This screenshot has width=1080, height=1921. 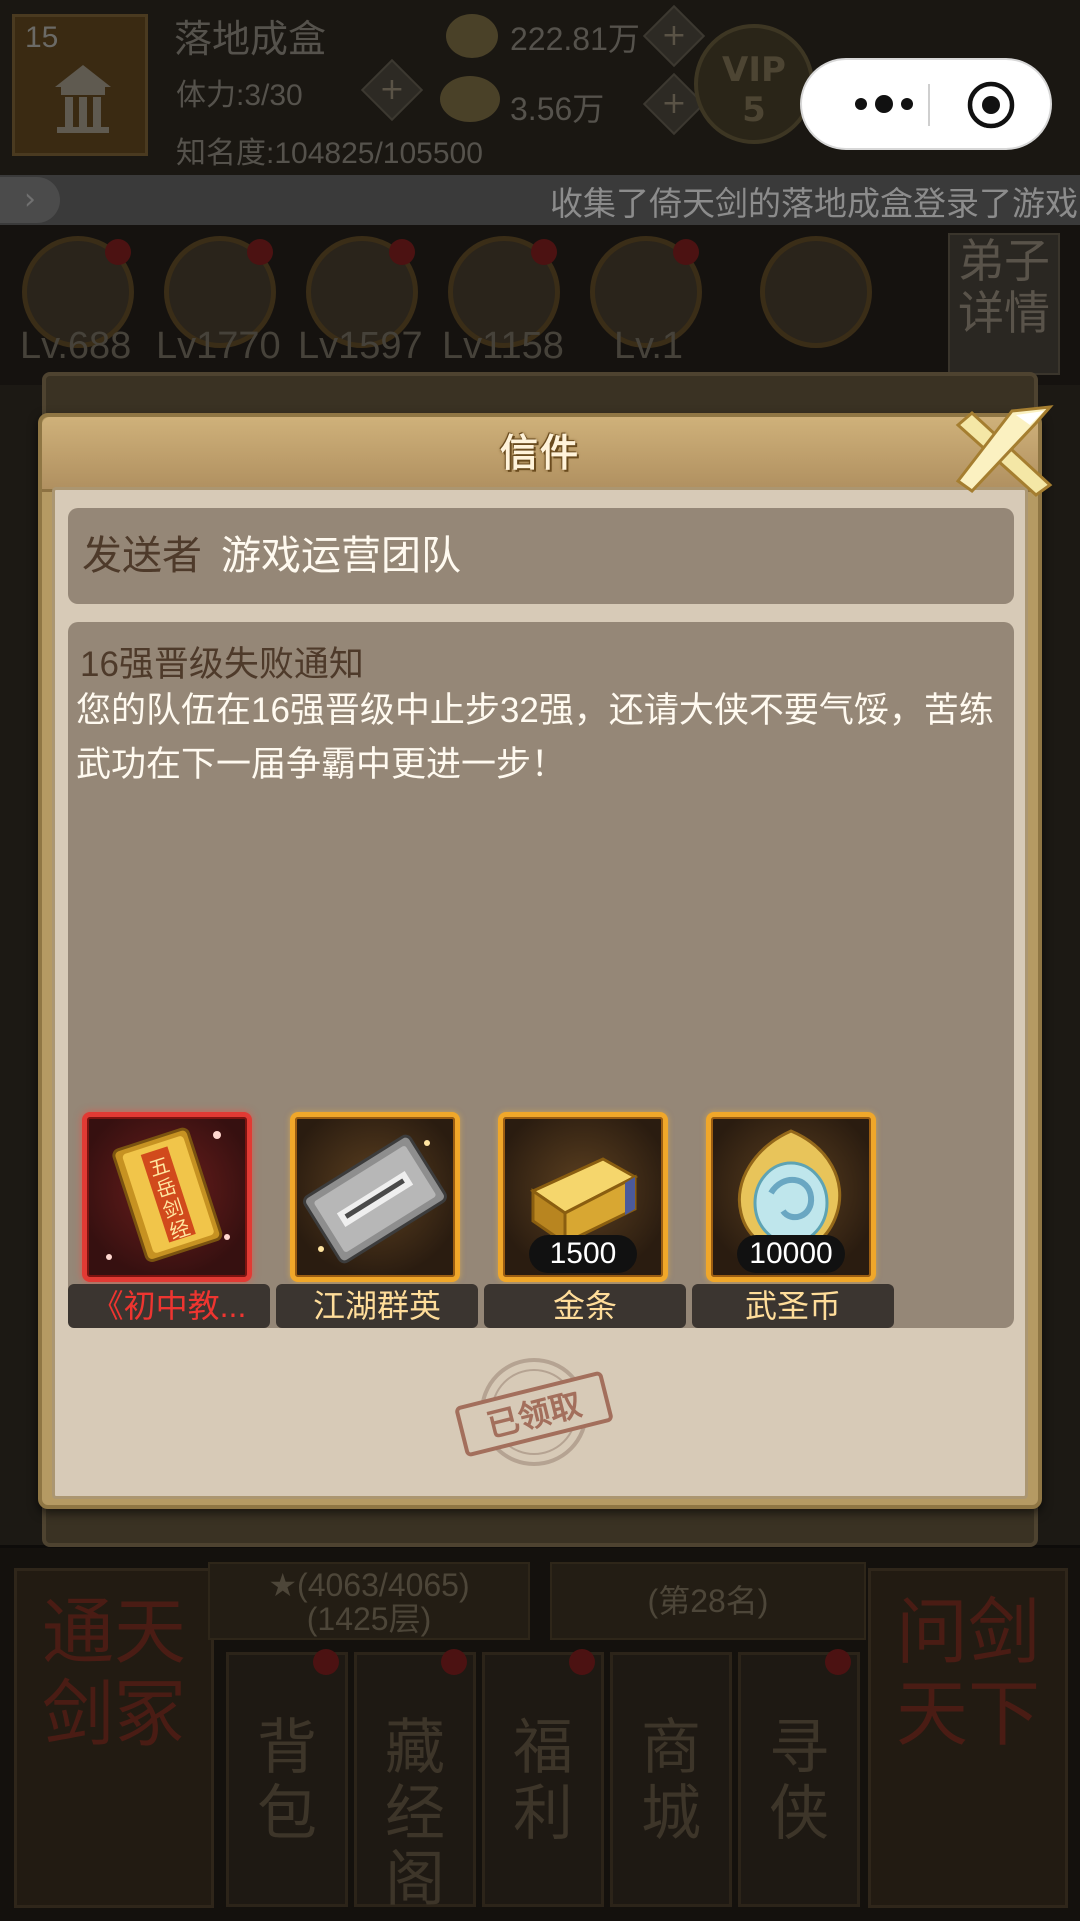 I want to click on announcement-marquee: › 收集了倚天剑的落地成盒登录了游戏, so click(x=540, y=200).